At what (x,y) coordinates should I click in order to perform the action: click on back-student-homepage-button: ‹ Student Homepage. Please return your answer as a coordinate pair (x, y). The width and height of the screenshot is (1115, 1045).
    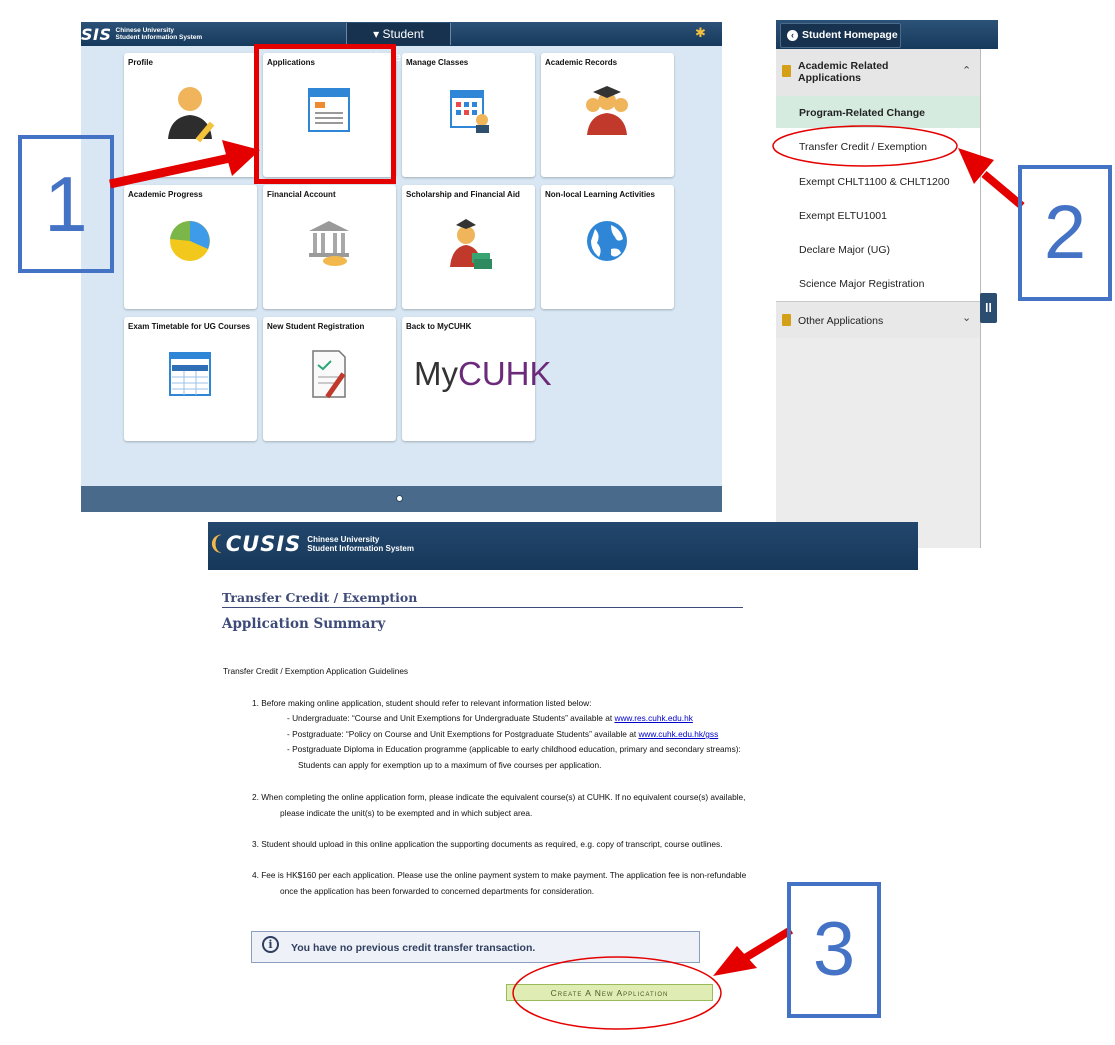
    Looking at the image, I should click on (840, 35).